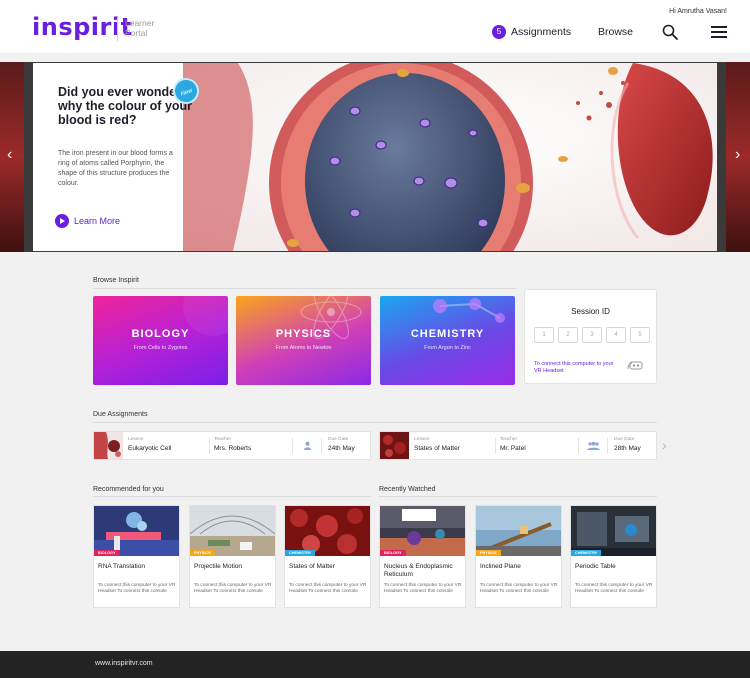 This screenshot has width=750, height=678. Describe the element at coordinates (590, 311) in the screenshot. I see `session-id-title: Session ID` at that location.